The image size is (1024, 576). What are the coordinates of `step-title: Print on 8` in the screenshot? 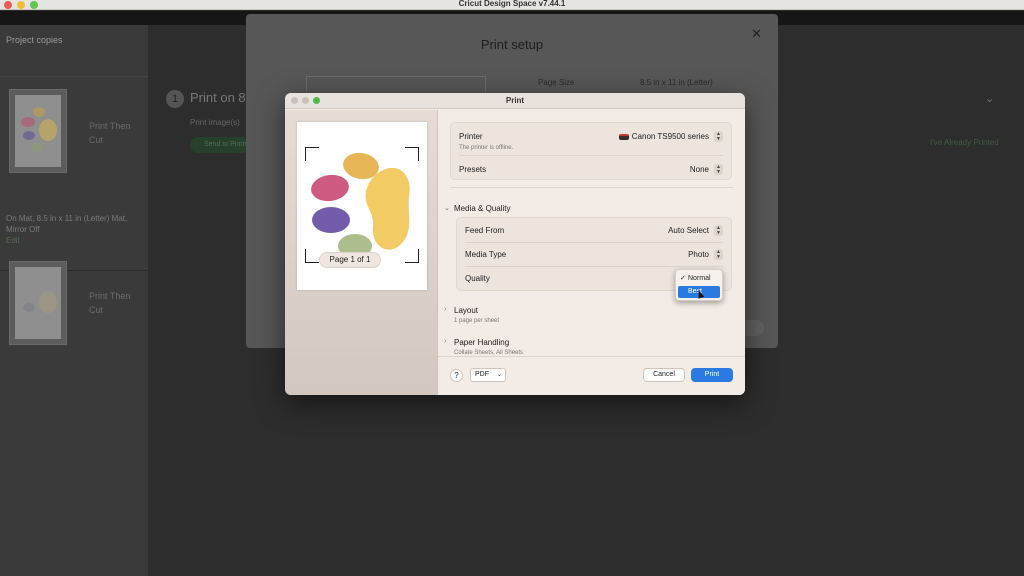 It's located at (218, 97).